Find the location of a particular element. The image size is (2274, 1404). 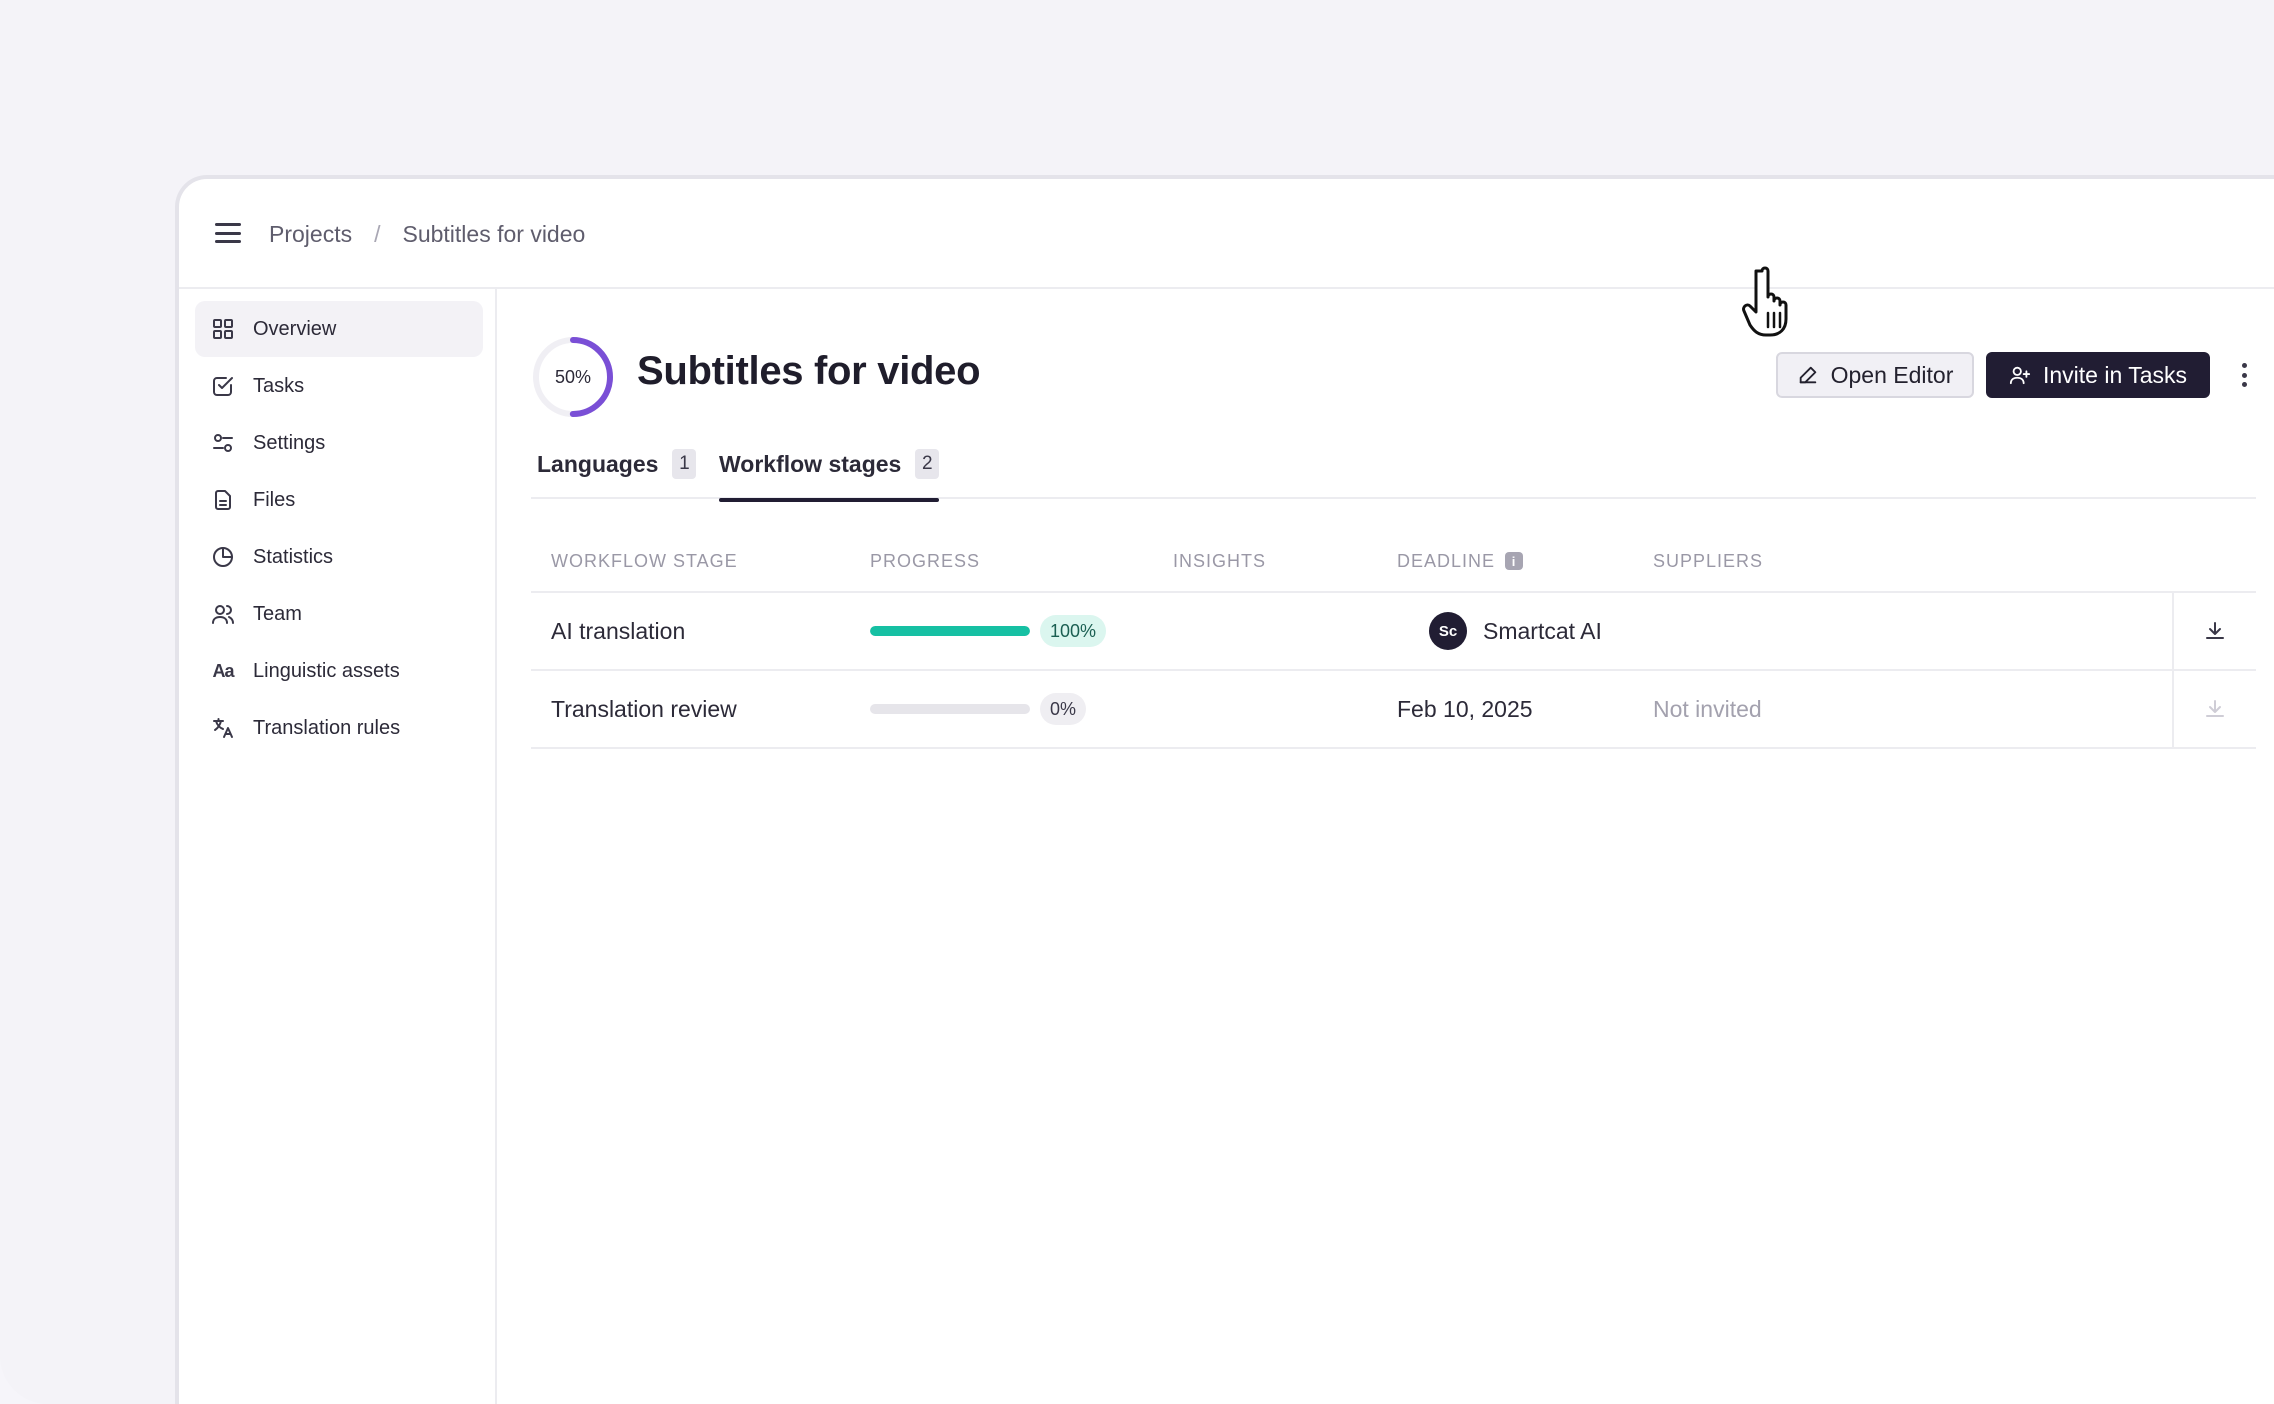

info-icon: i is located at coordinates (1514, 561).